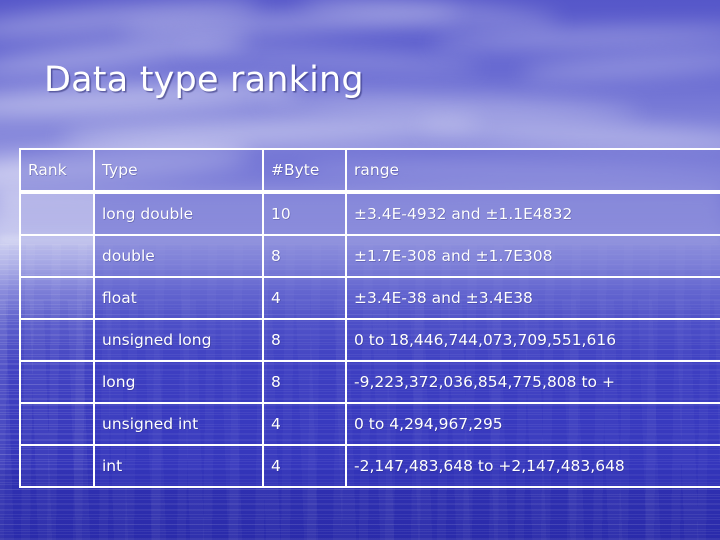 The height and width of the screenshot is (540, 720). I want to click on cell-bytes: 10, so click(305, 214).